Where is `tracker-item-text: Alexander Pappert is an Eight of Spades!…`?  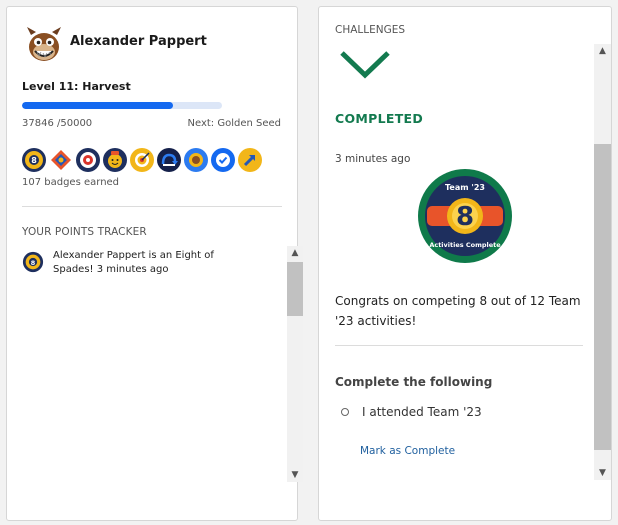
tracker-item-text: Alexander Pappert is an Eight of Spades!… is located at coordinates (133, 262).